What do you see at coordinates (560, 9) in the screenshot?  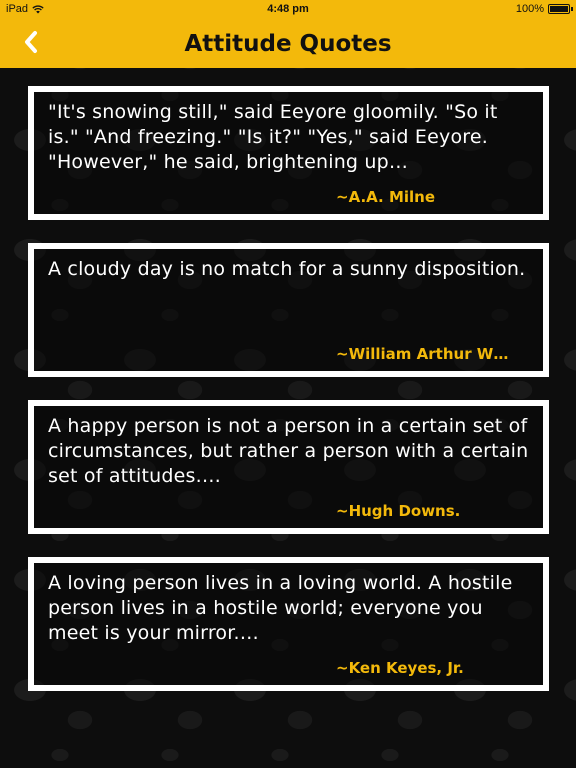 I see `battery-icon` at bounding box center [560, 9].